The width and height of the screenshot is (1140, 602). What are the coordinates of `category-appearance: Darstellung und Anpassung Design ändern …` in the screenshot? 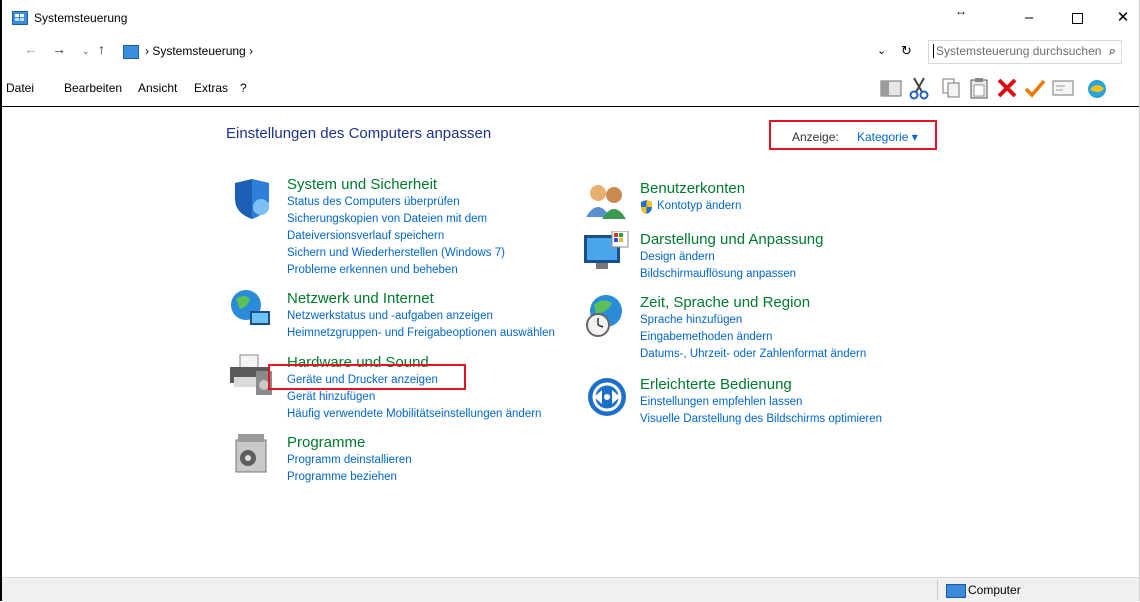 It's located at (731, 256).